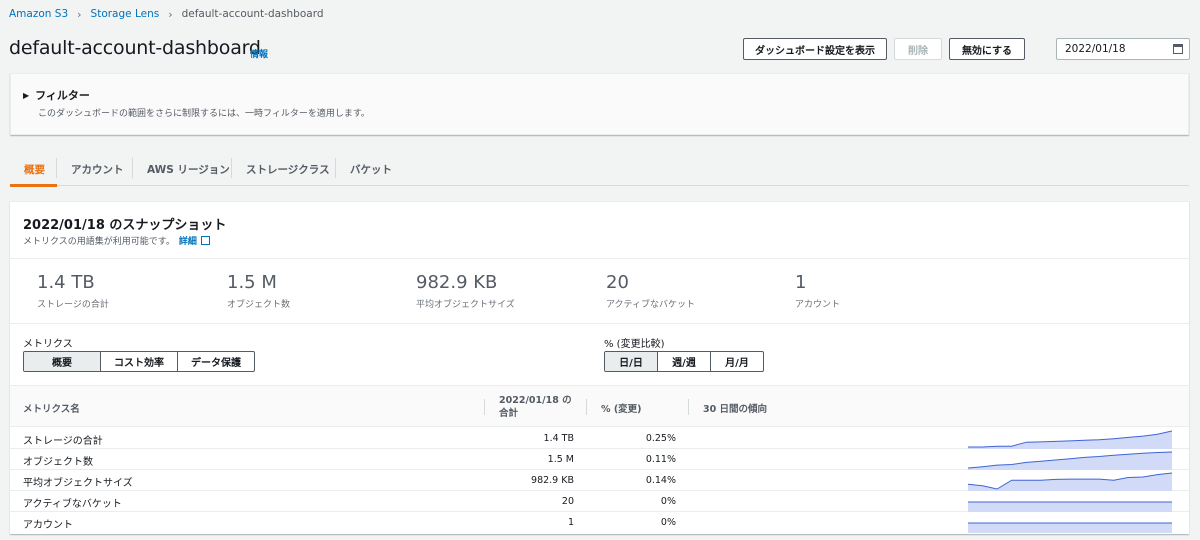 The image size is (1200, 540). I want to click on stat-value: 1, so click(801, 282).